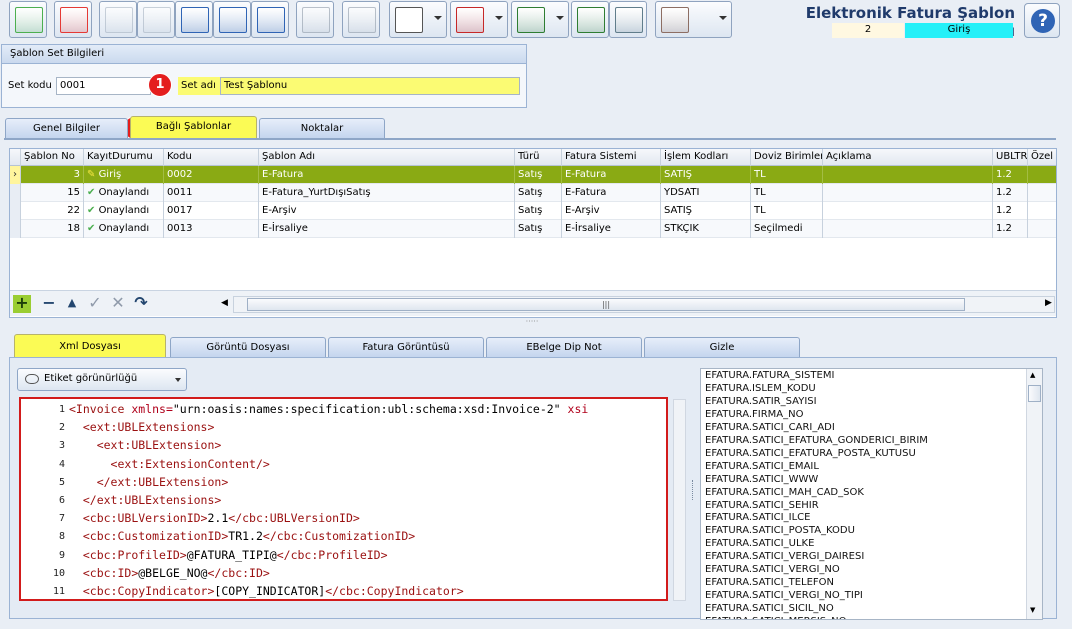 The width and height of the screenshot is (1072, 629). I want to click on code-line: </ext:UBLExtensions>, so click(145, 500).